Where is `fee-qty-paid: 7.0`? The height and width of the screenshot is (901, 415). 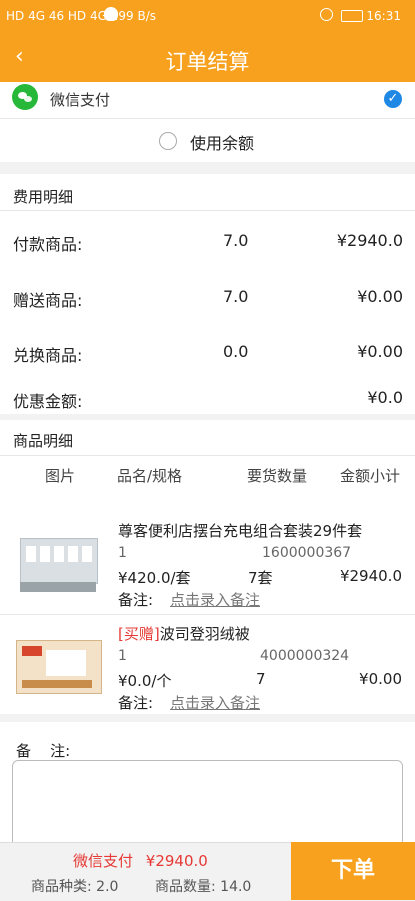
fee-qty-paid: 7.0 is located at coordinates (236, 240).